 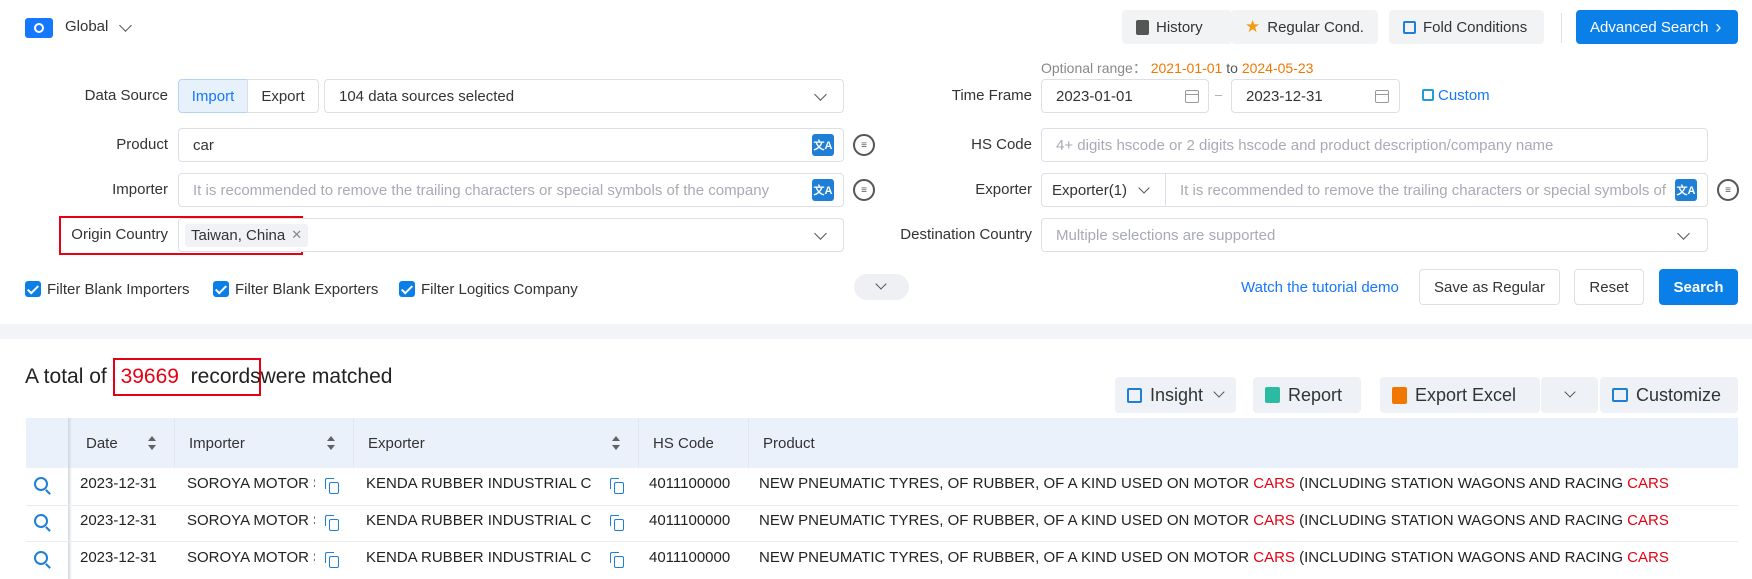 What do you see at coordinates (123, 443) in the screenshot?
I see `column-header-date: Date` at bounding box center [123, 443].